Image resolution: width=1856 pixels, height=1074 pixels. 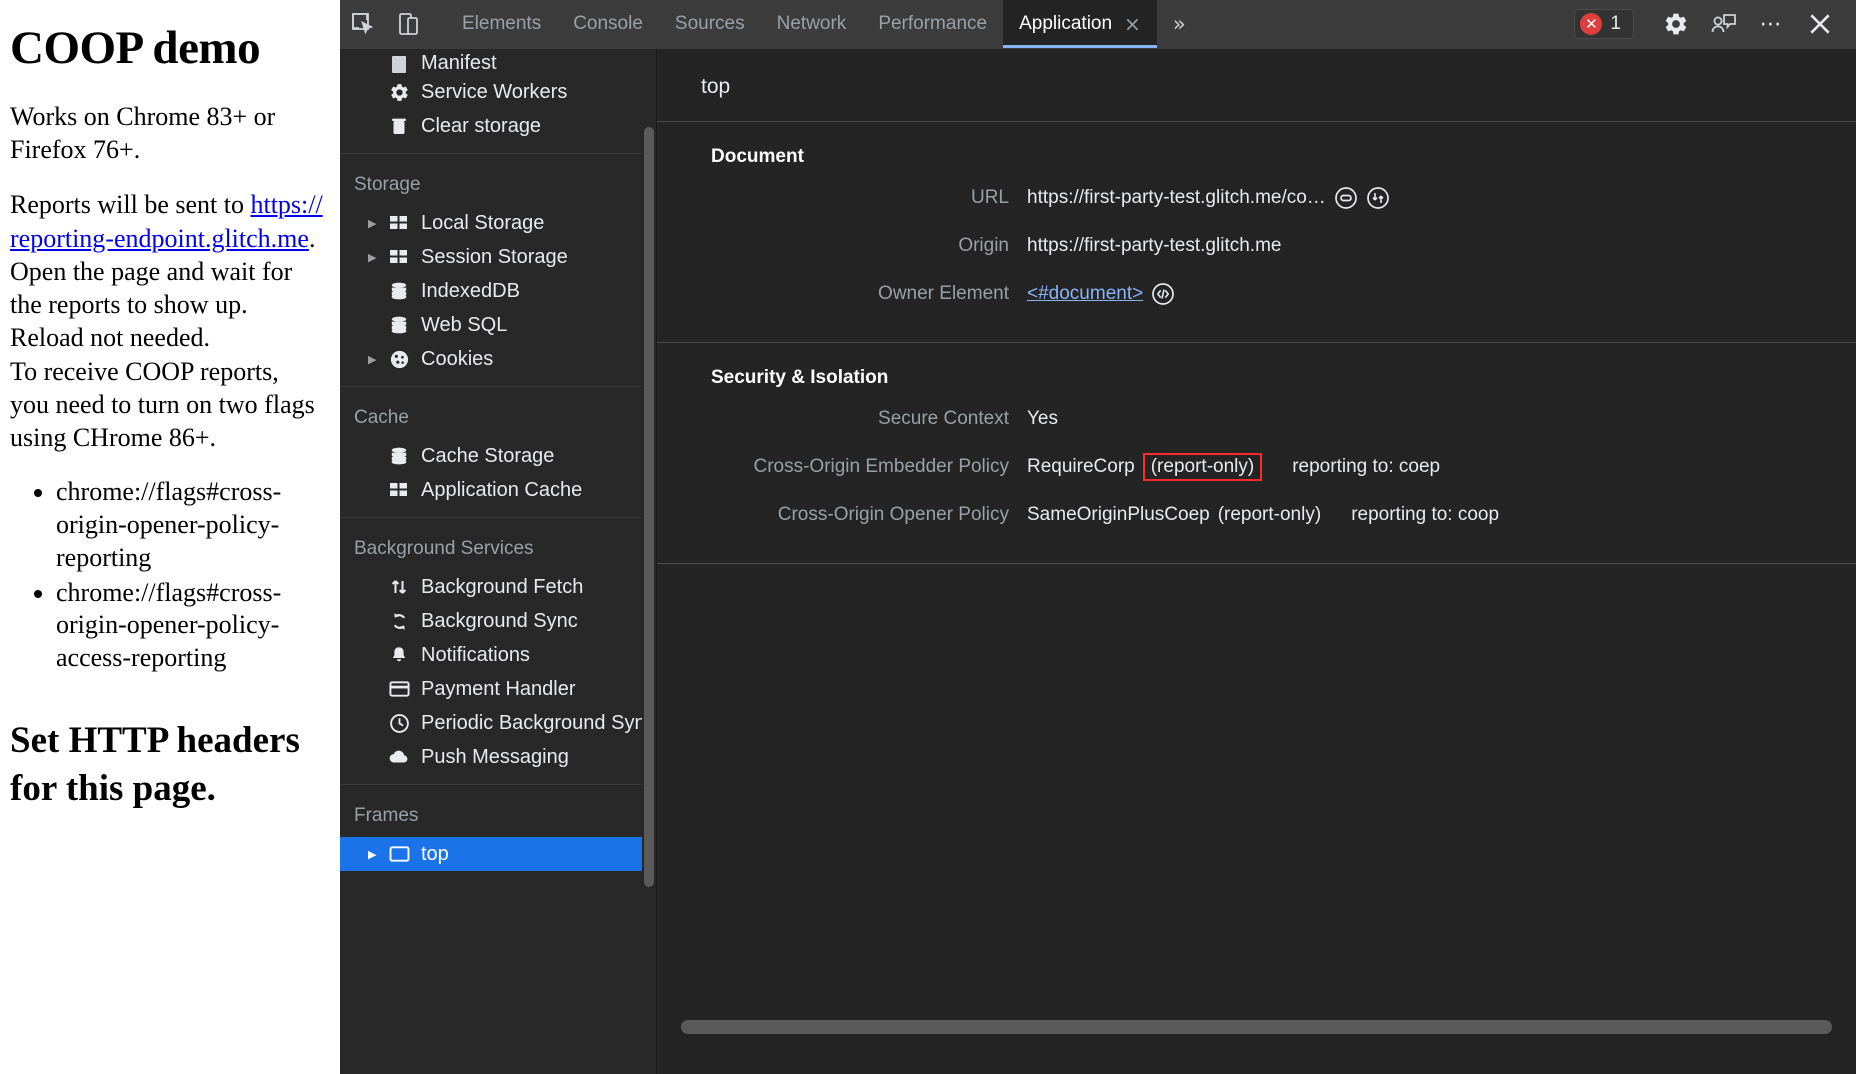 I want to click on sidebar-item-top-frame: ▶ top, so click(x=498, y=854).